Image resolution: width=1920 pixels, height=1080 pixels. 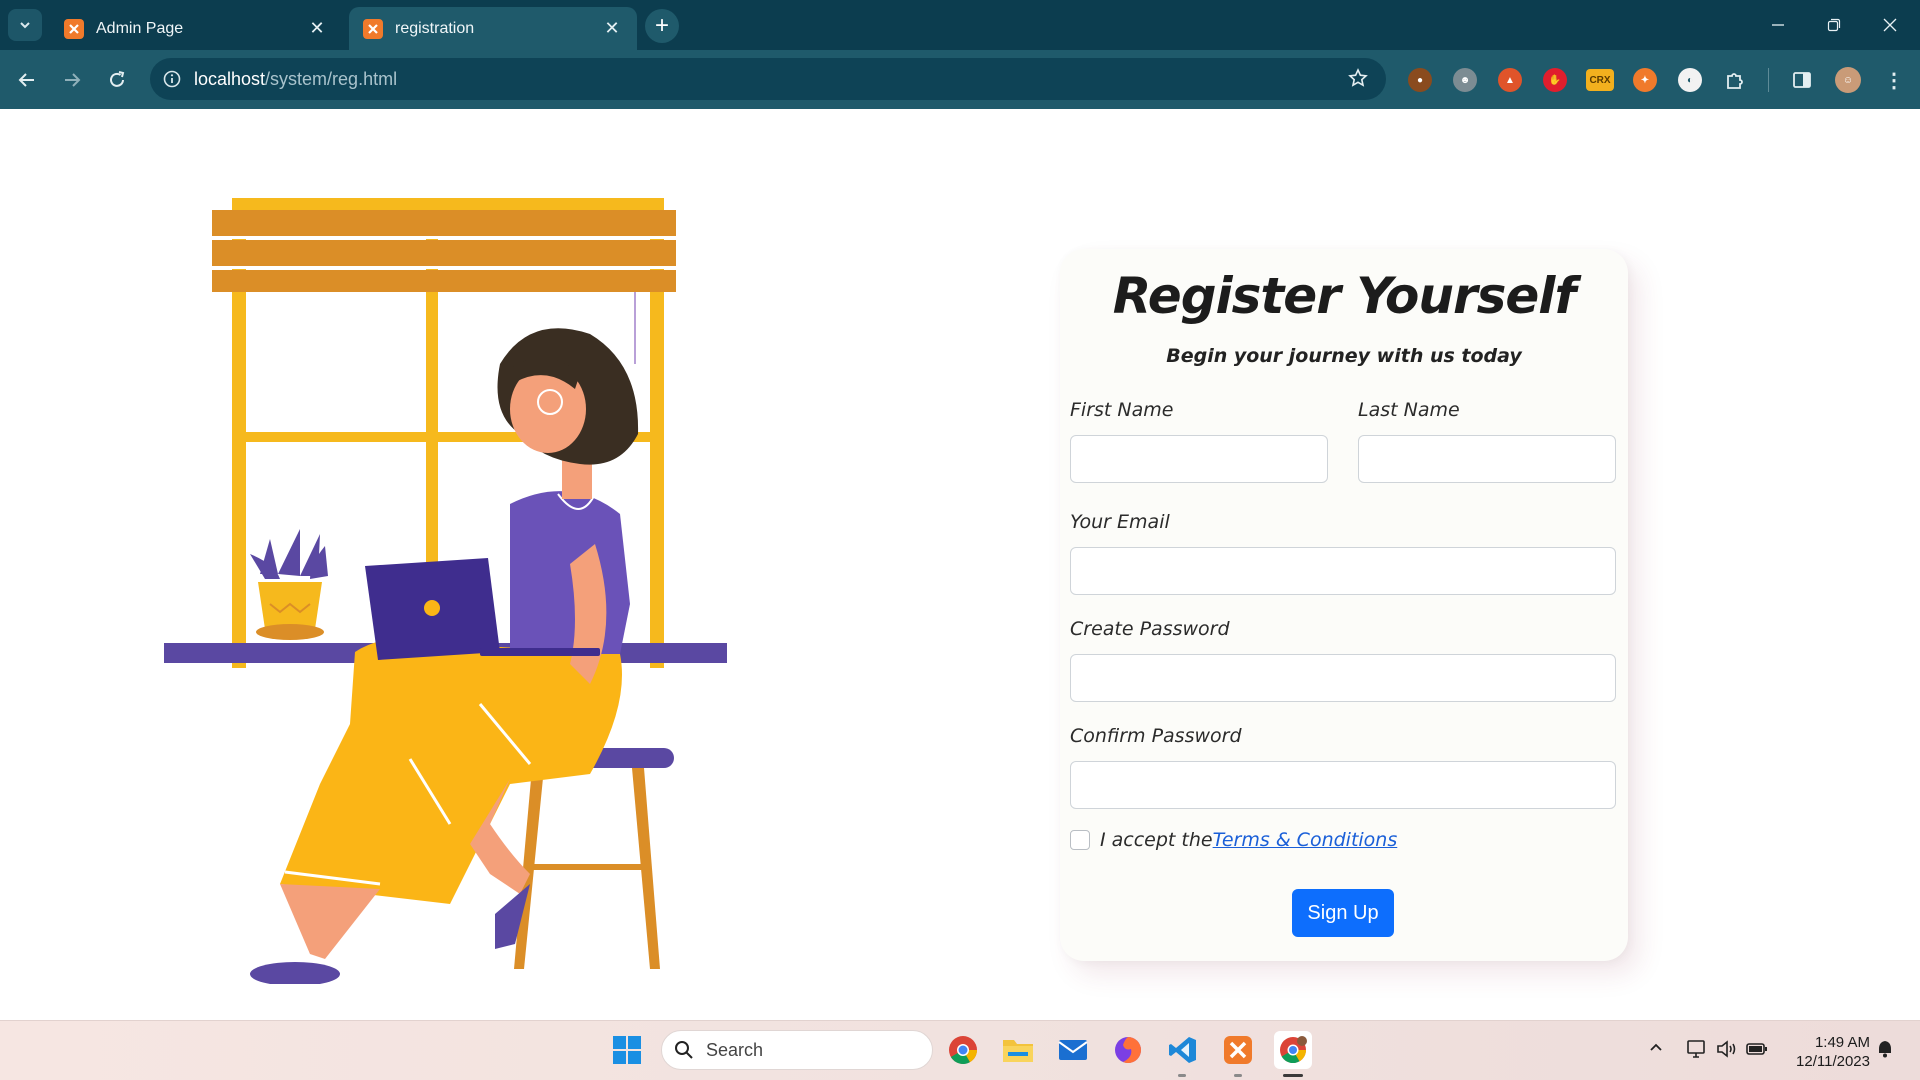 I want to click on url-path: /system/reg.html, so click(x=331, y=78).